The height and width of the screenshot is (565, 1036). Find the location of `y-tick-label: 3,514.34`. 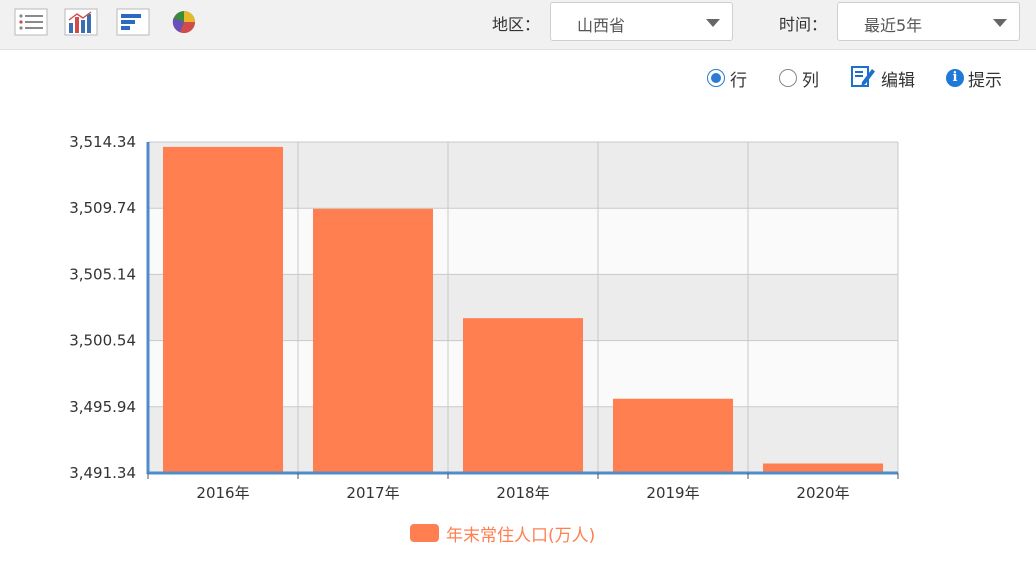

y-tick-label: 3,514.34 is located at coordinates (102, 142).